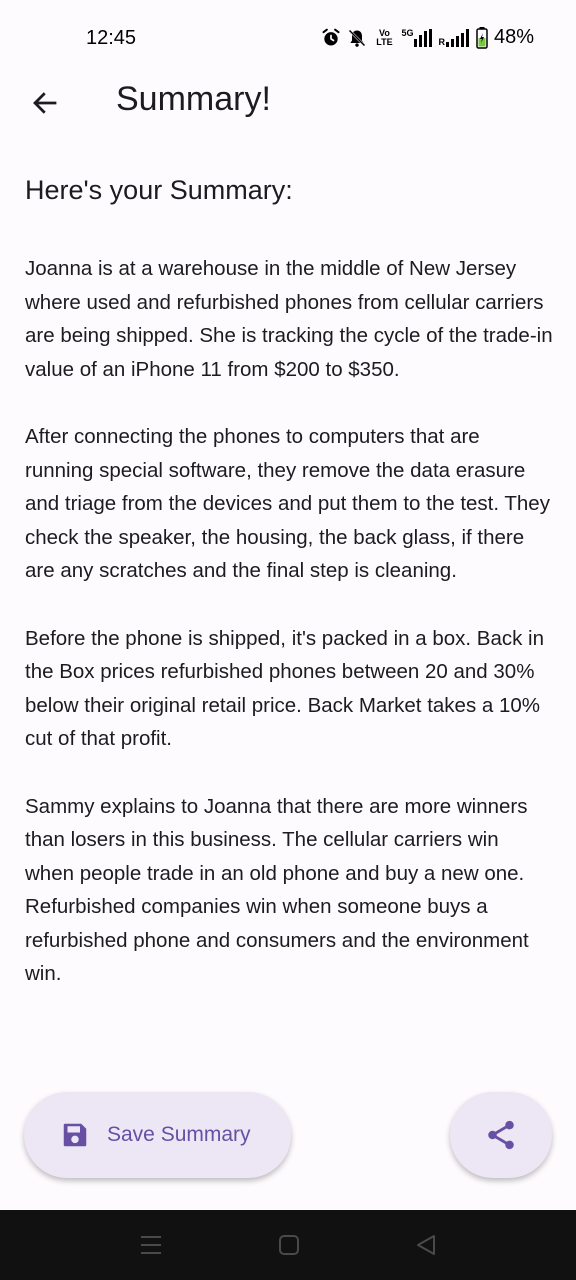  I want to click on share-icon, so click(501, 1135).